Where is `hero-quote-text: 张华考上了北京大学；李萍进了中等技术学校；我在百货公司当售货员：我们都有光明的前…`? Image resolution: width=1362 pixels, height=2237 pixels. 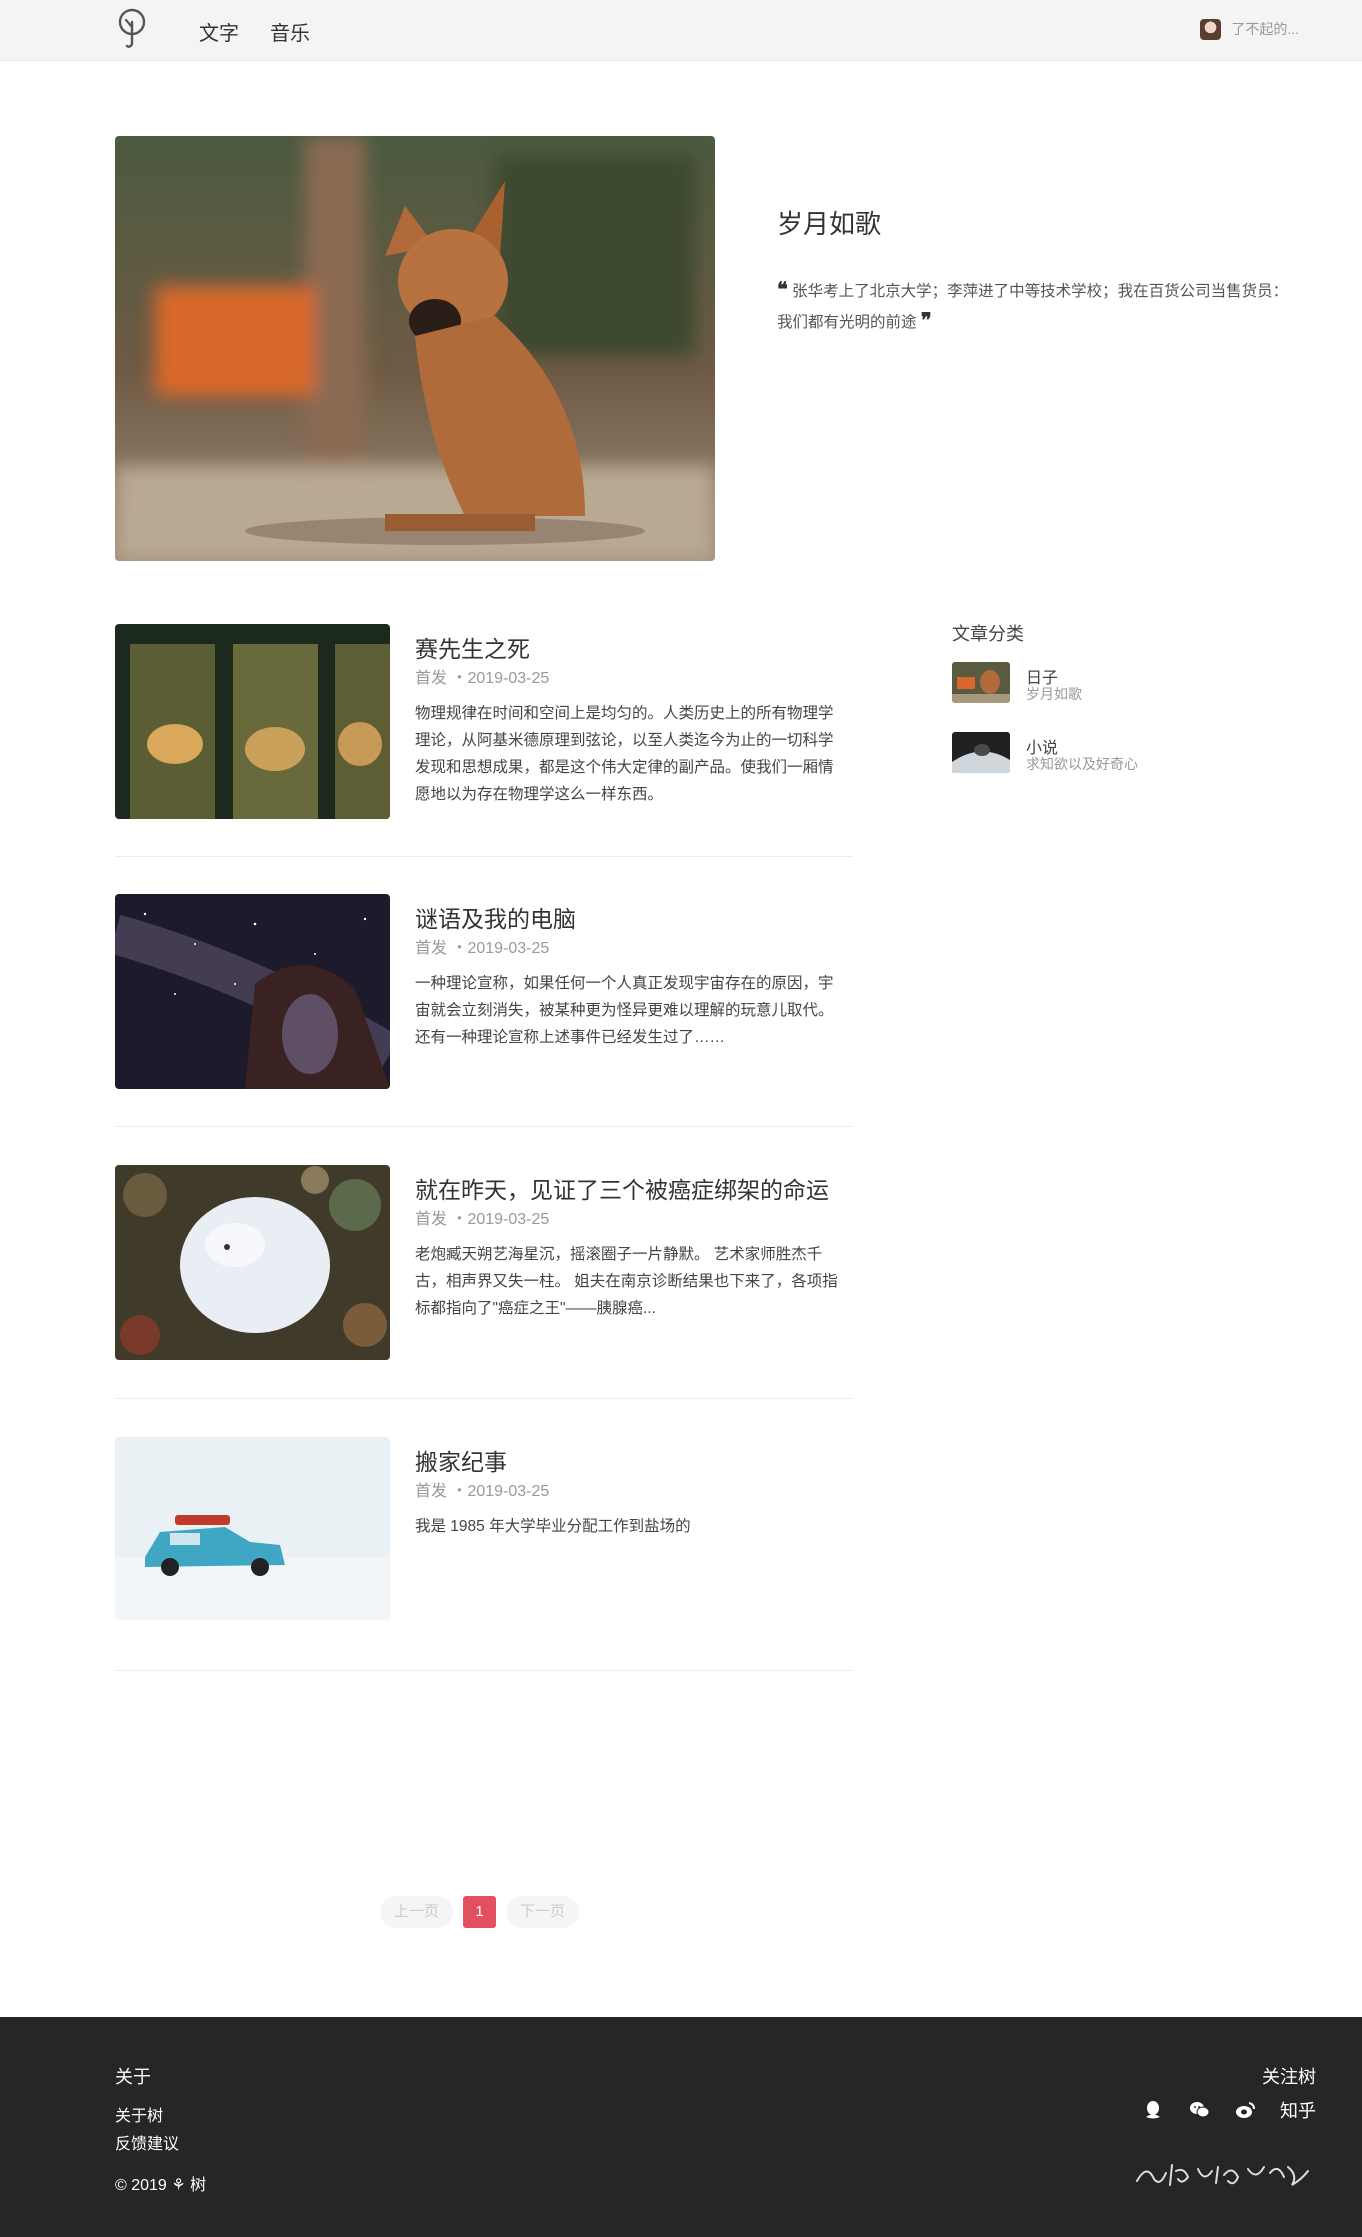 hero-quote-text: 张华考上了北京大学；李萍进了中等技术学校；我在百货公司当售货员：我们都有光明的前… is located at coordinates (1033, 307).